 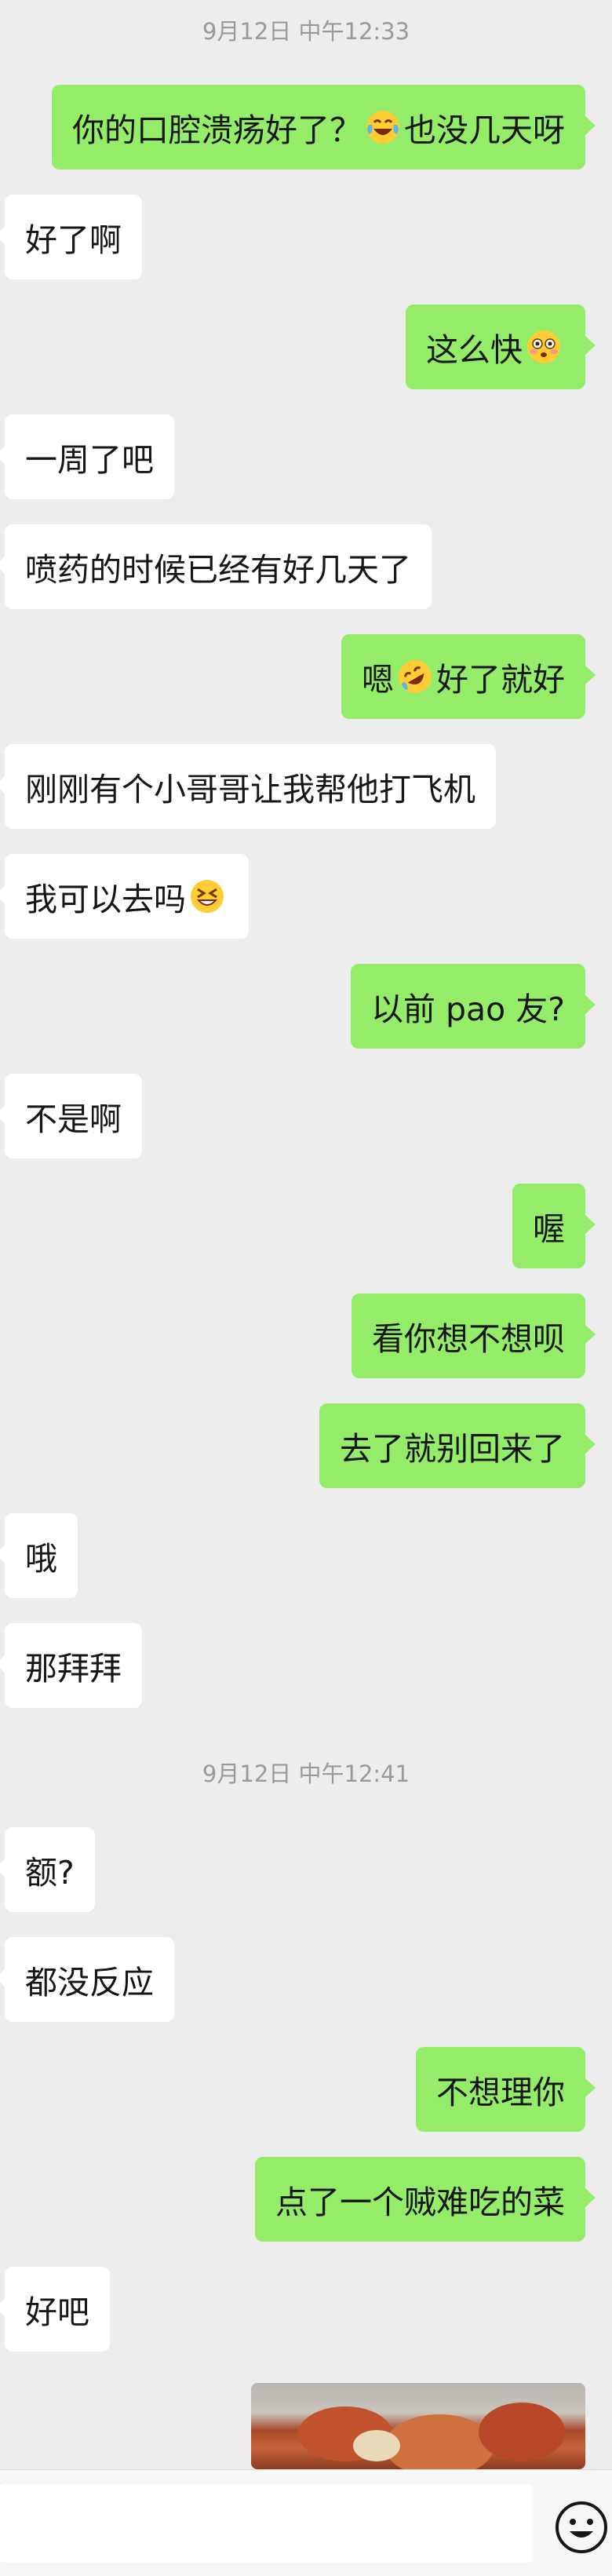 What do you see at coordinates (452, 1449) in the screenshot?
I see `message-text: 去了就别回来了` at bounding box center [452, 1449].